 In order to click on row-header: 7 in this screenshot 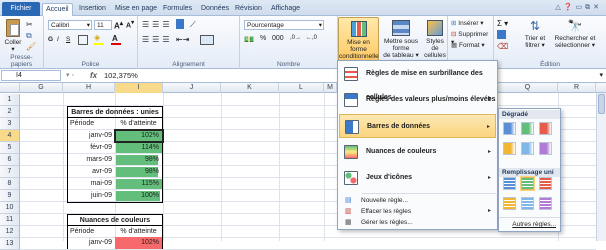, I will do `click(10, 172)`.